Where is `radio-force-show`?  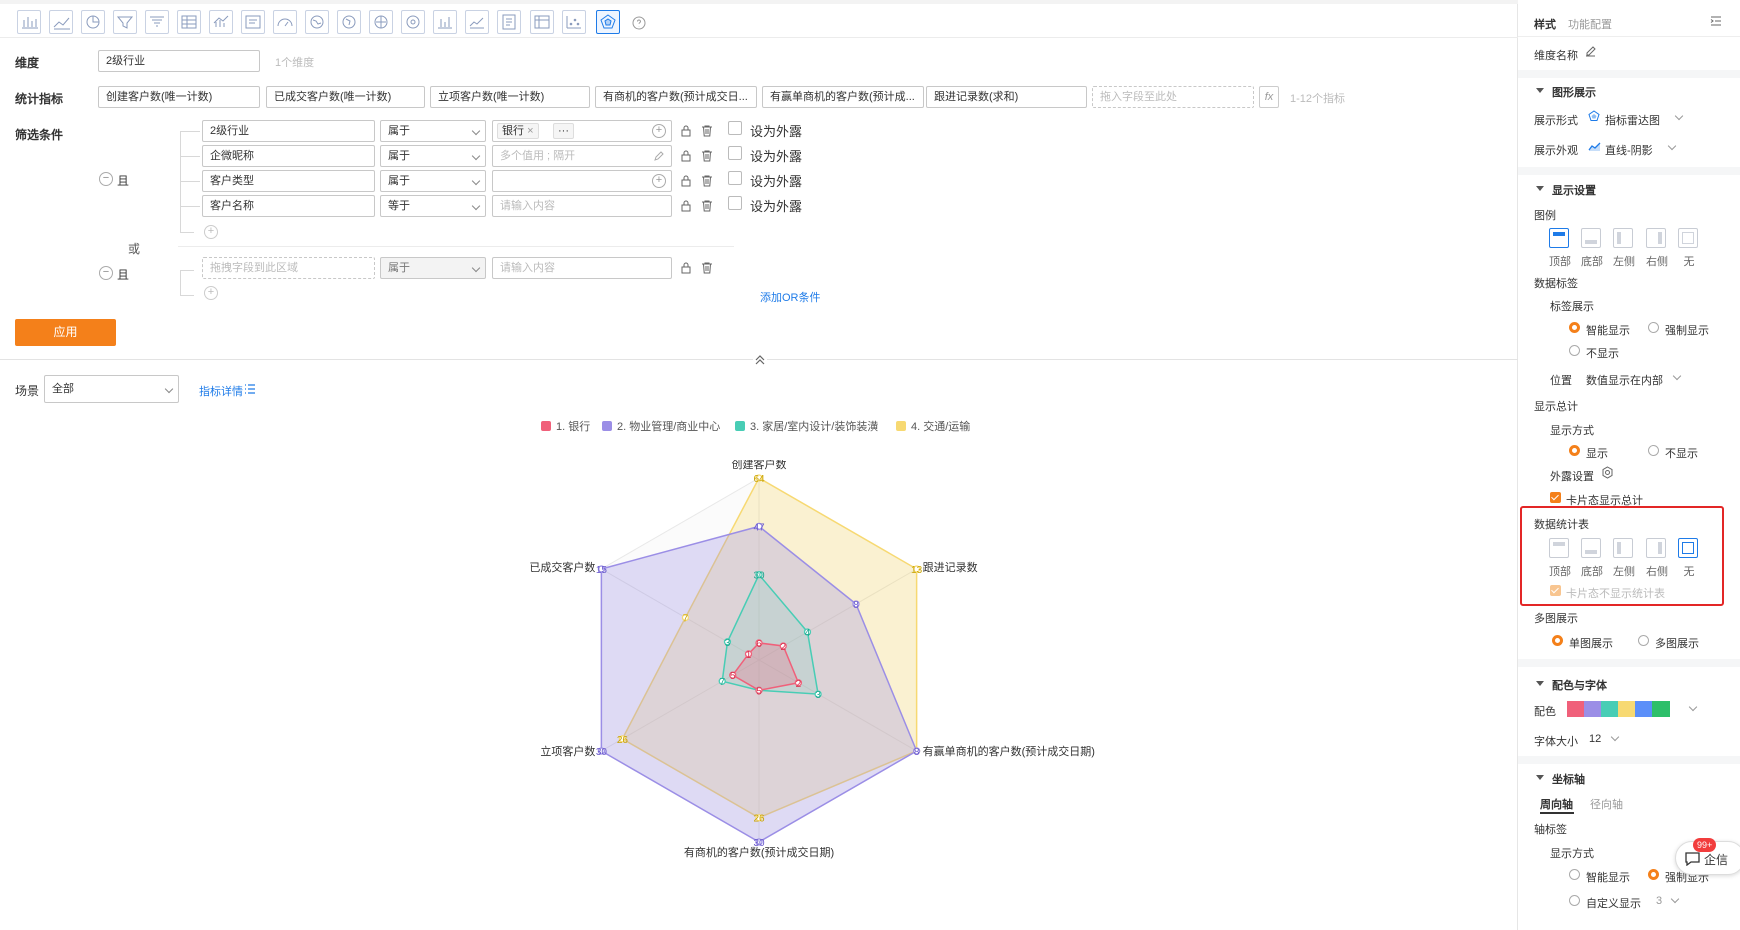 radio-force-show is located at coordinates (1653, 327).